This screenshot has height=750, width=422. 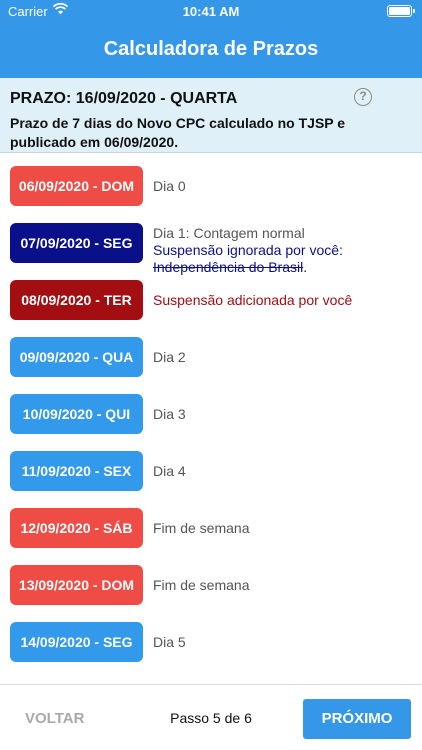 I want to click on list-item: 12/09/2020 - SÁB Fim de semana, so click(x=211, y=536).